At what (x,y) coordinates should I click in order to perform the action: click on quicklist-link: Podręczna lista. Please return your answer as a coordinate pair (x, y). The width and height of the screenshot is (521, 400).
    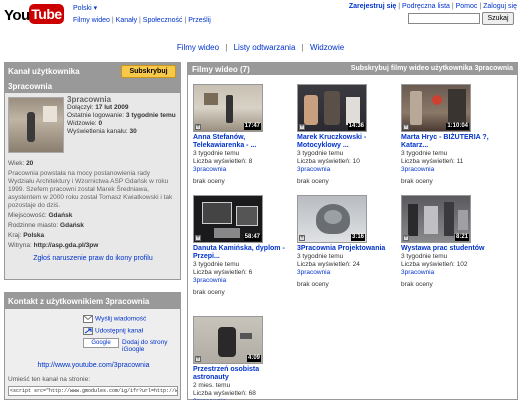
    Looking at the image, I should click on (426, 6).